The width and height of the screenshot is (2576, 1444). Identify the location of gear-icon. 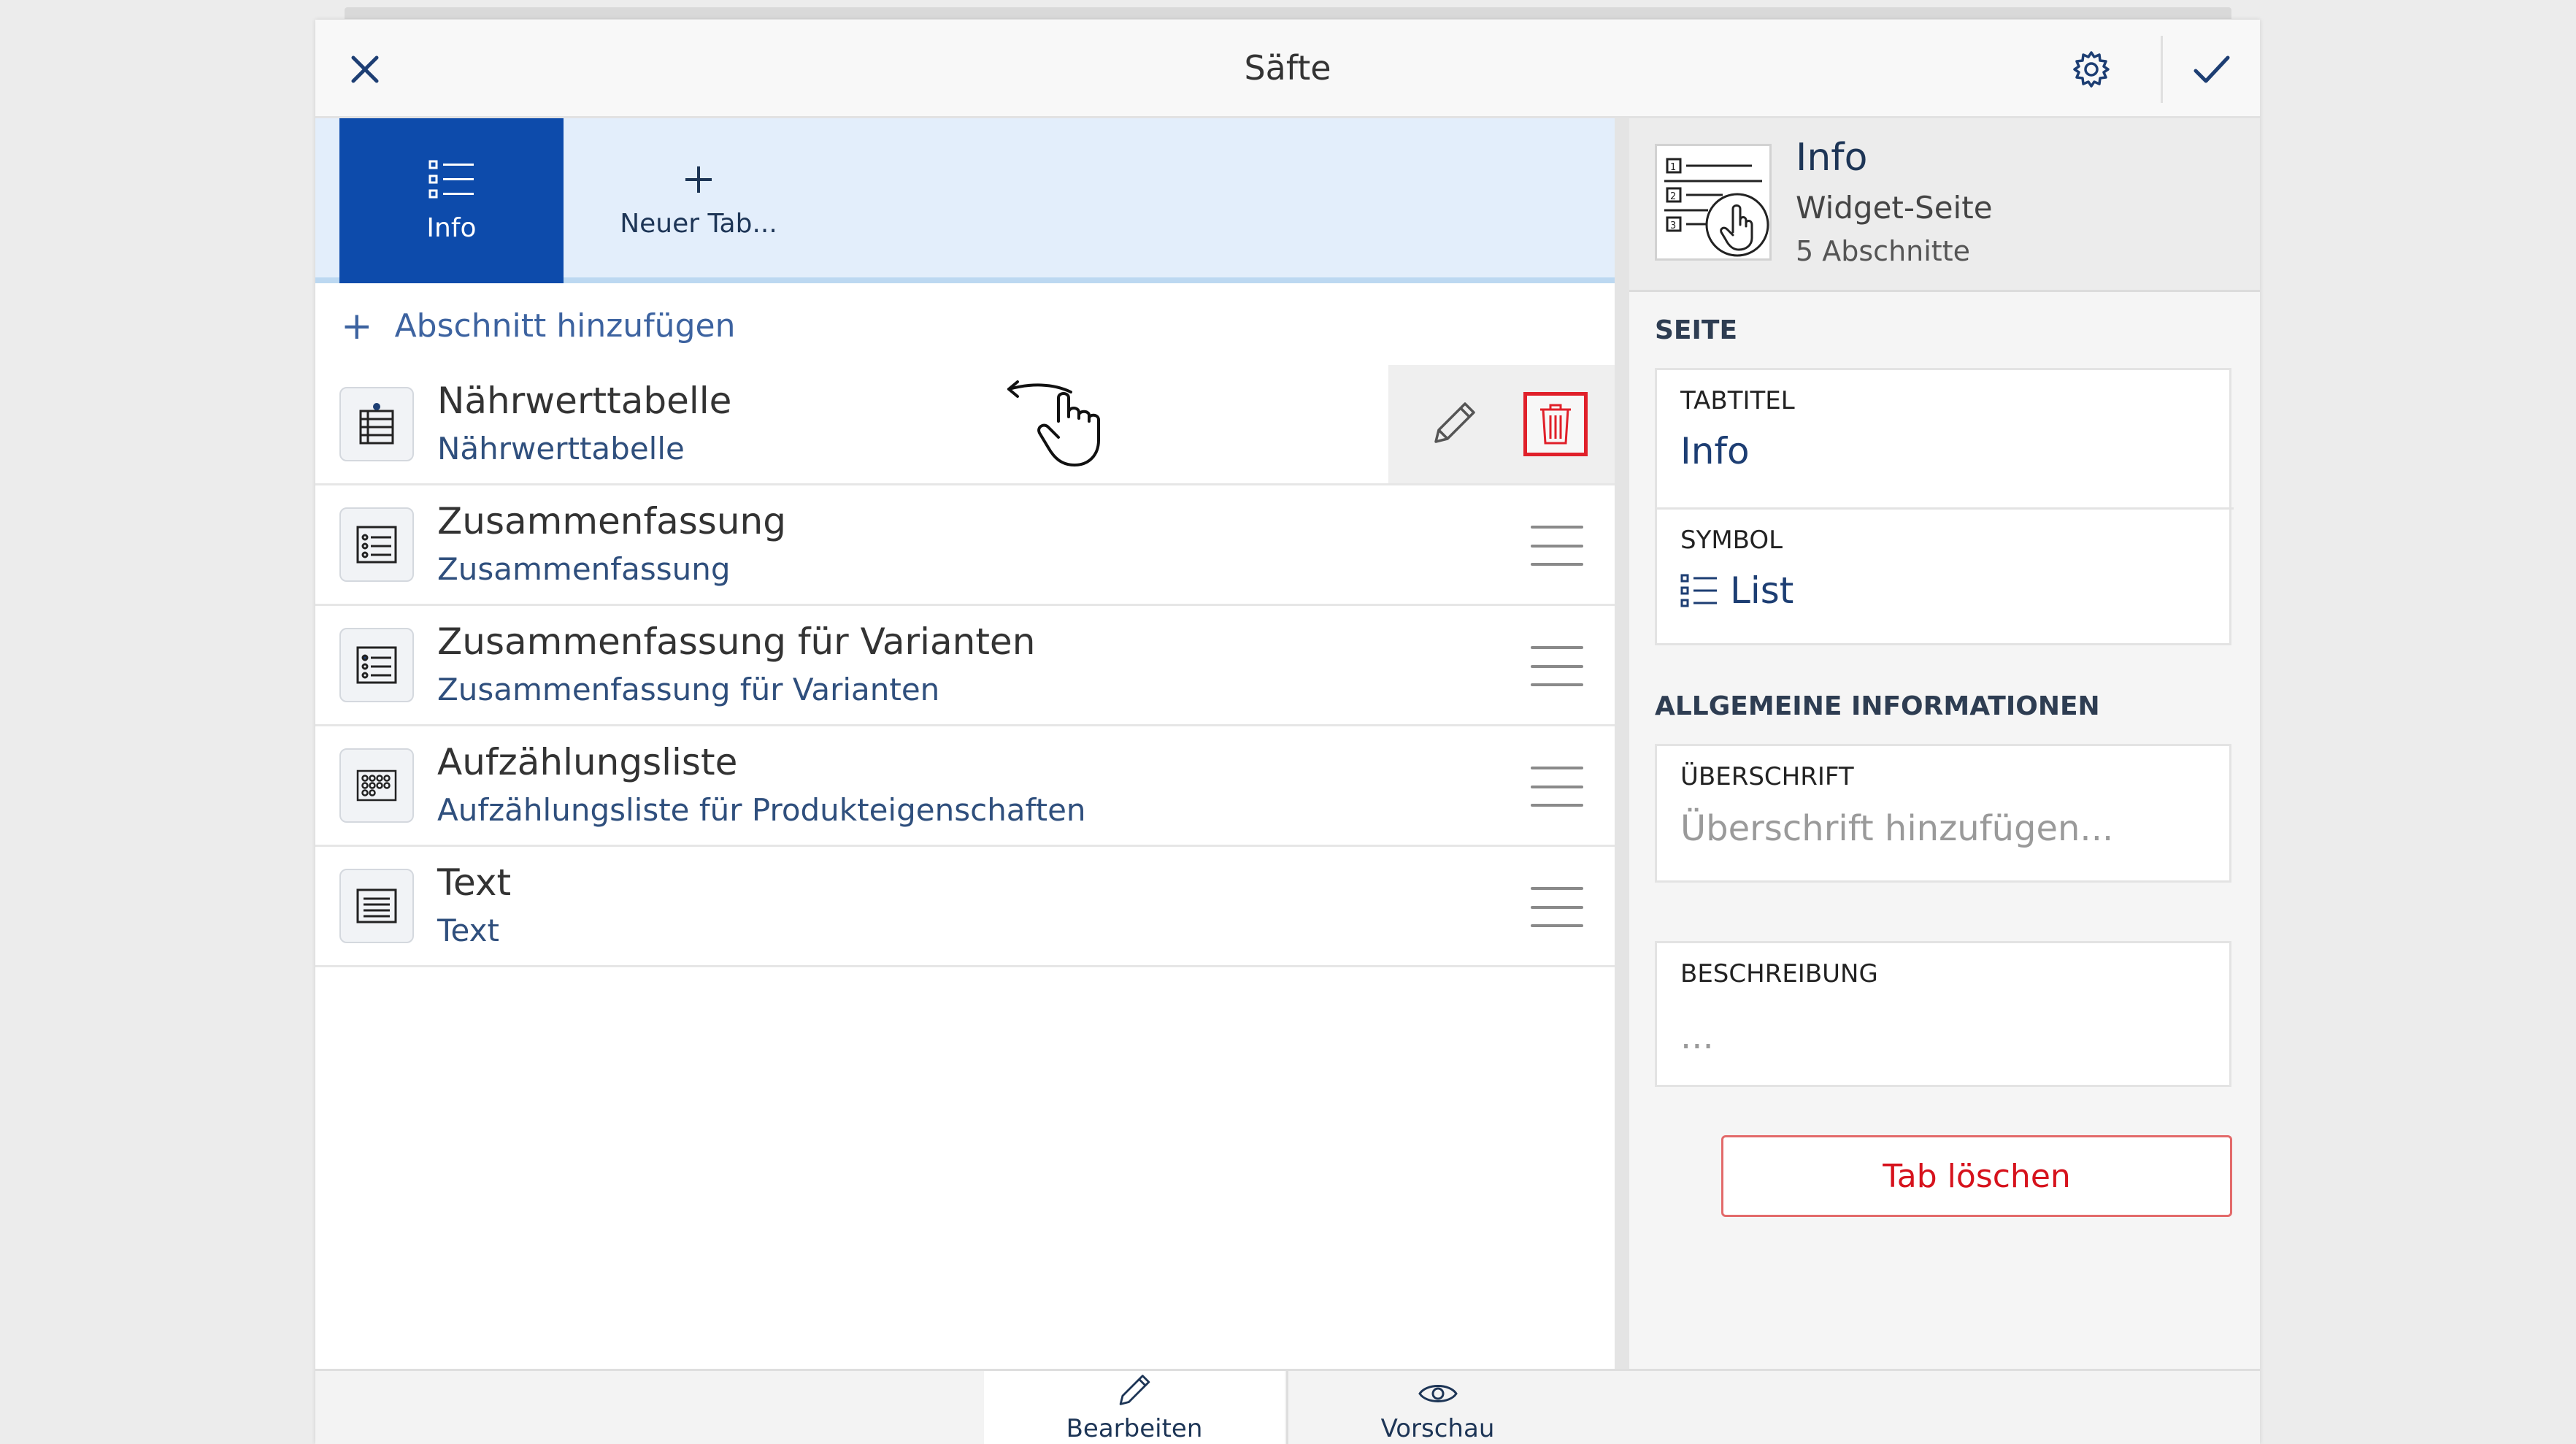
(2091, 69).